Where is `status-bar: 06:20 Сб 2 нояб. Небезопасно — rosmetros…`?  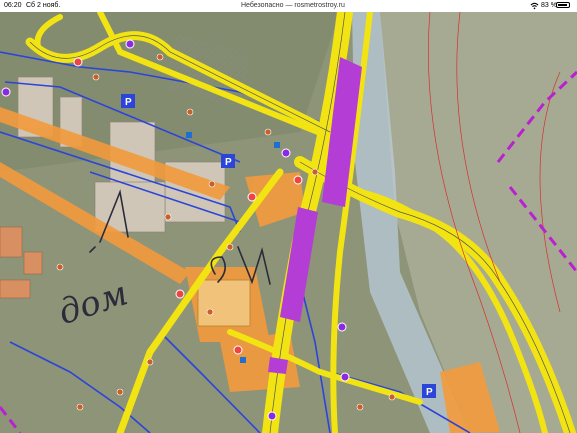
status-bar: 06:20 Сб 2 нояб. Небезопасно — rosmetros… is located at coordinates (288, 6).